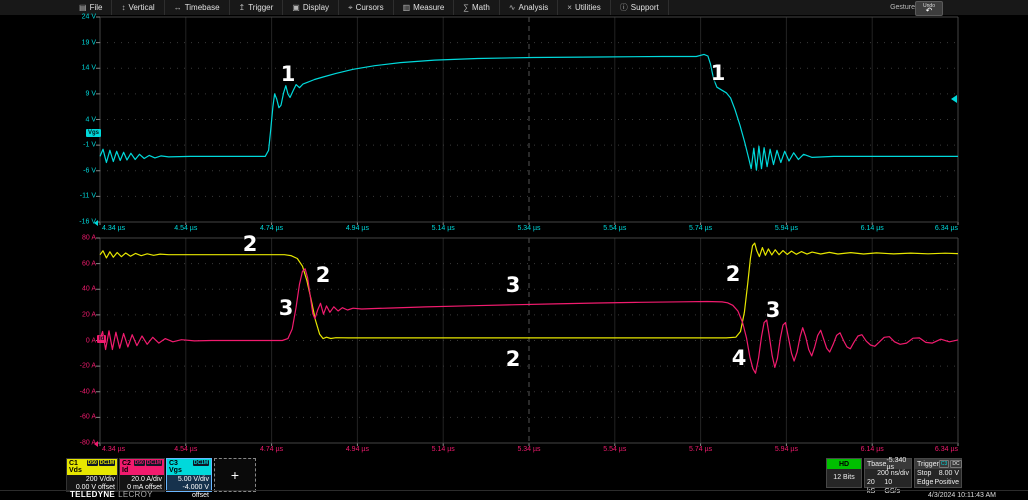  What do you see at coordinates (872, 449) in the screenshot?
I see `x-axis-label: 6.14 µs` at bounding box center [872, 449].